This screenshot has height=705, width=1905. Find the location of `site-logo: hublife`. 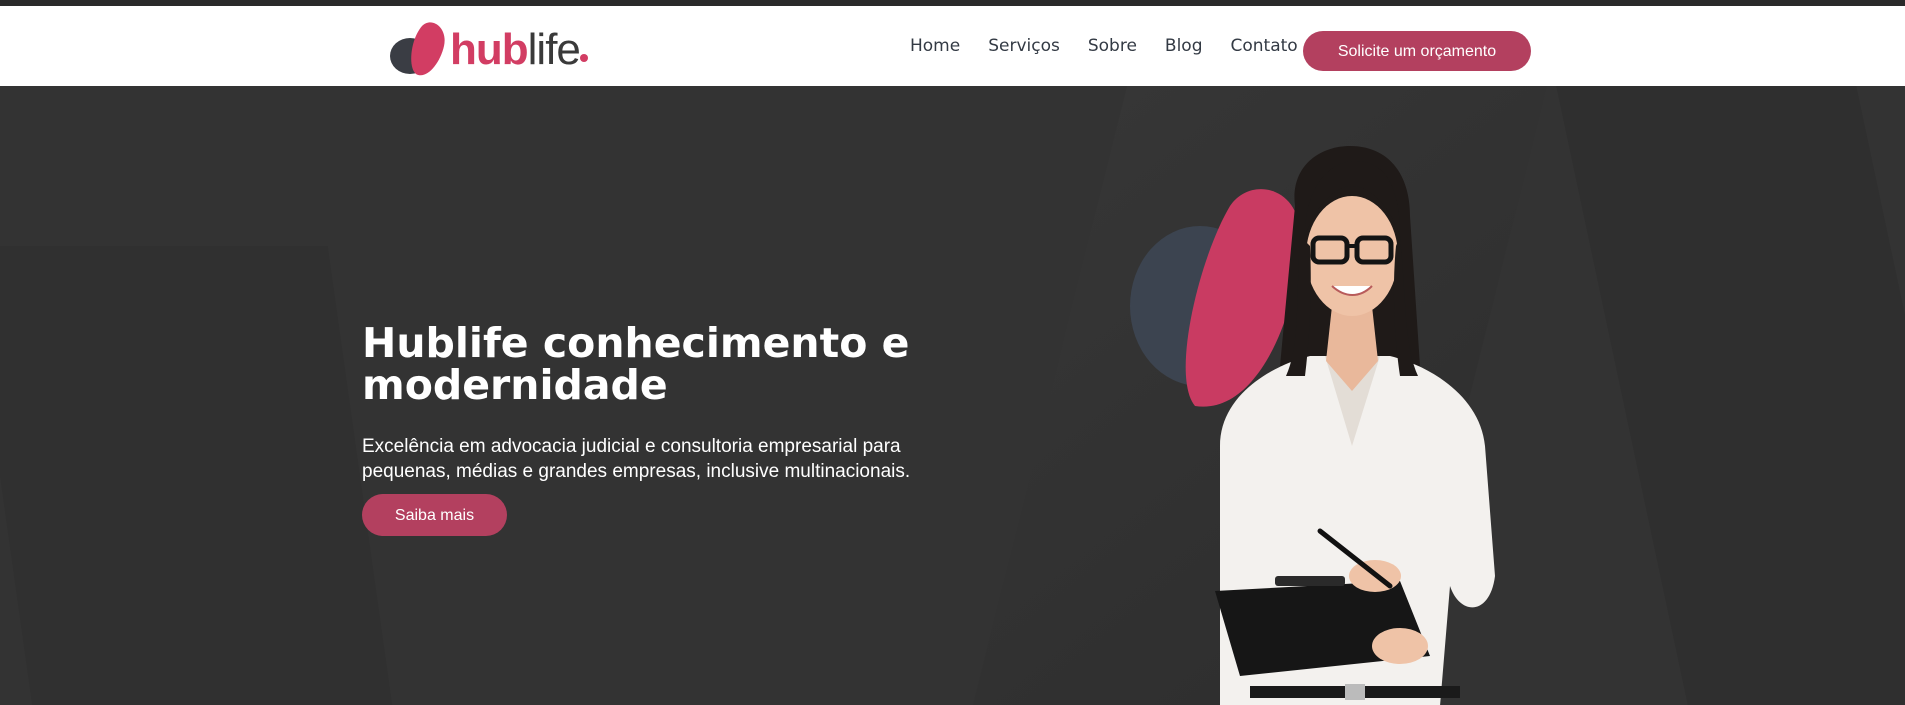

site-logo: hublife is located at coordinates (490, 49).